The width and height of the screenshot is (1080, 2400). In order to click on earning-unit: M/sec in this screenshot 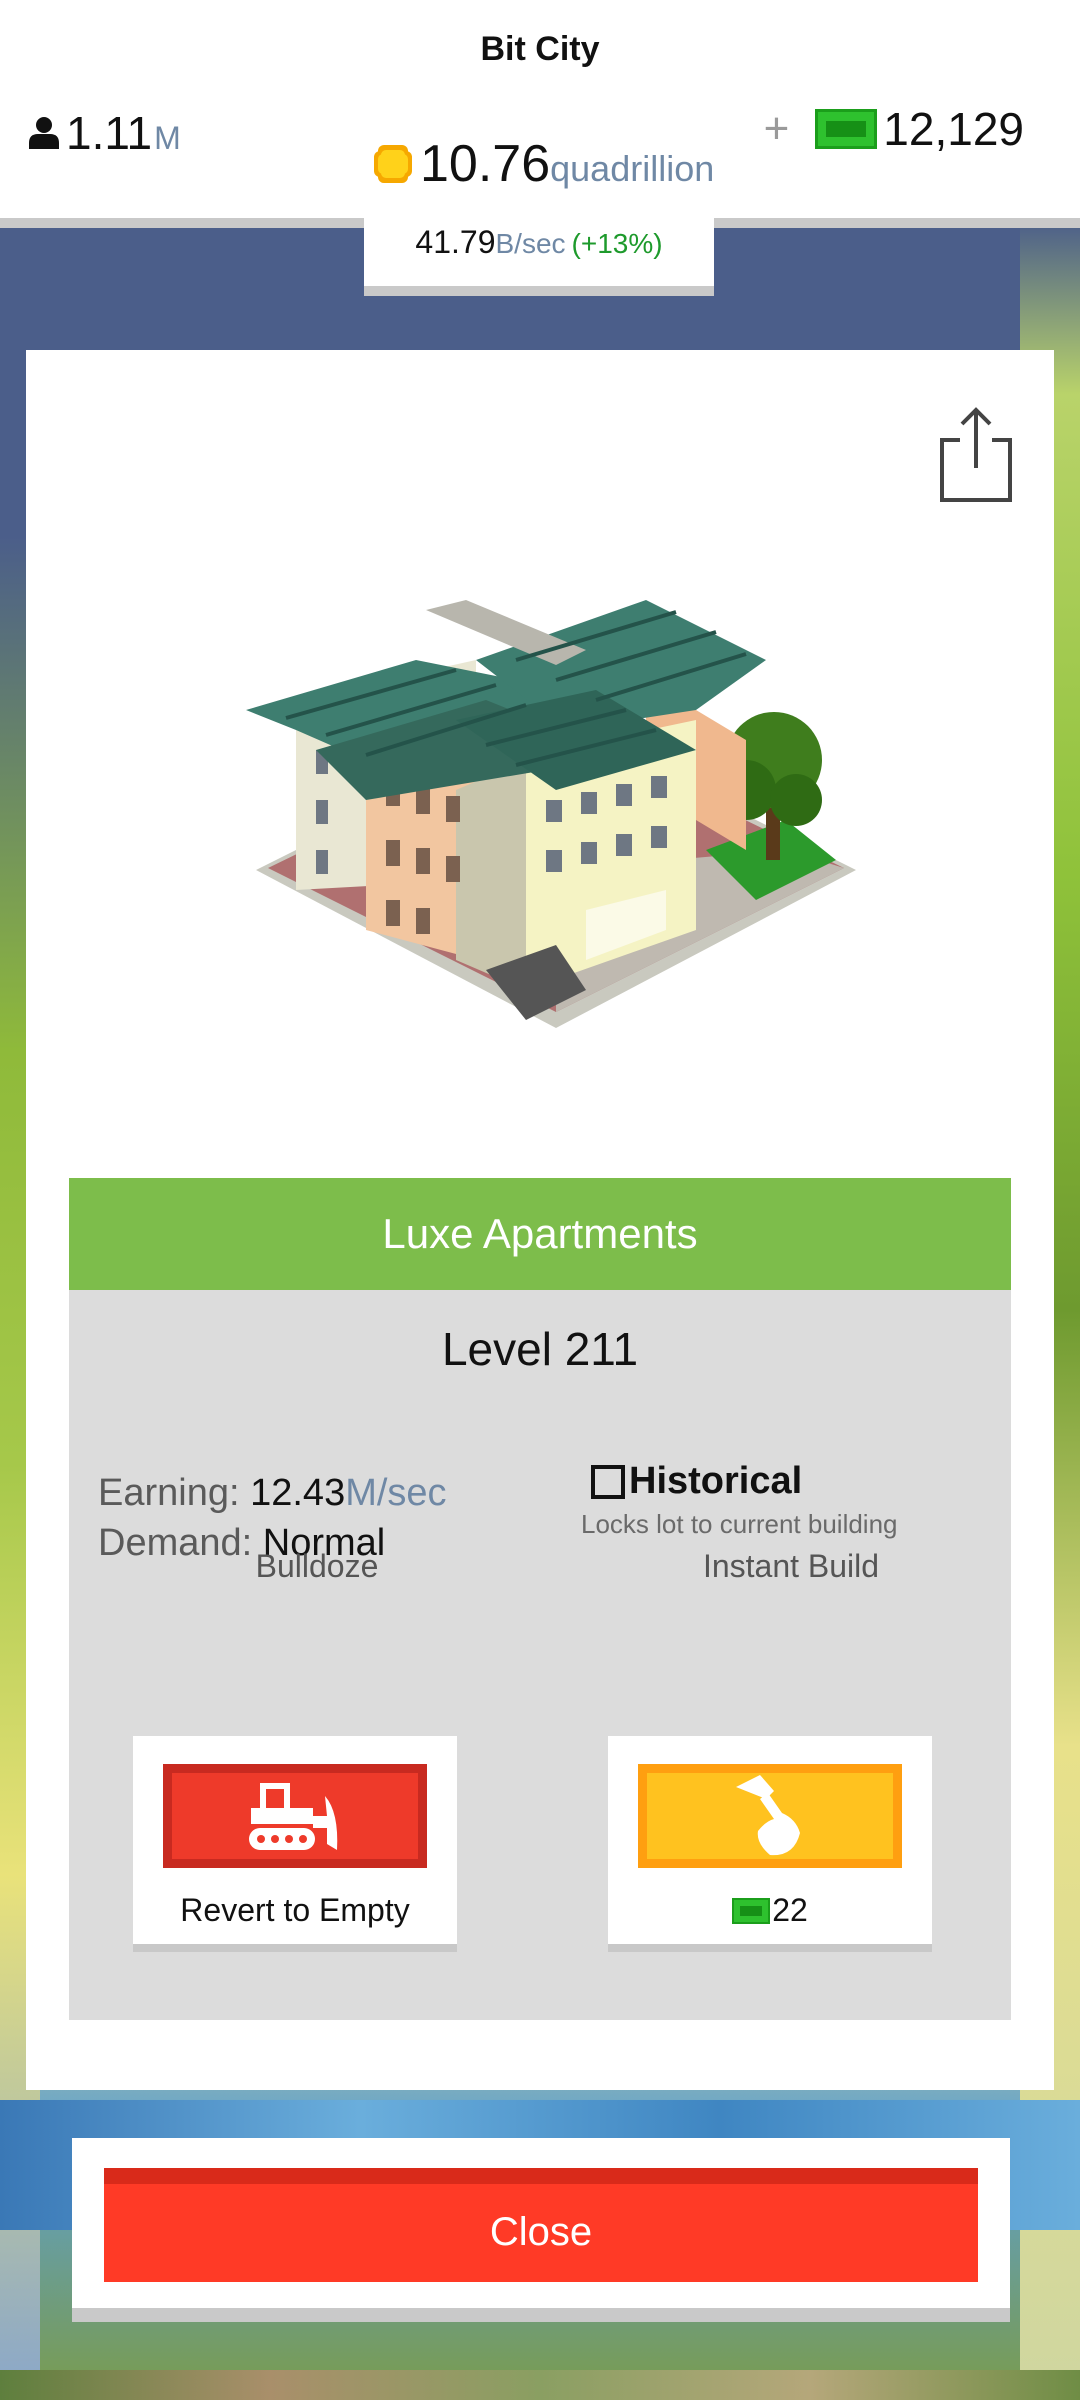, I will do `click(396, 1493)`.